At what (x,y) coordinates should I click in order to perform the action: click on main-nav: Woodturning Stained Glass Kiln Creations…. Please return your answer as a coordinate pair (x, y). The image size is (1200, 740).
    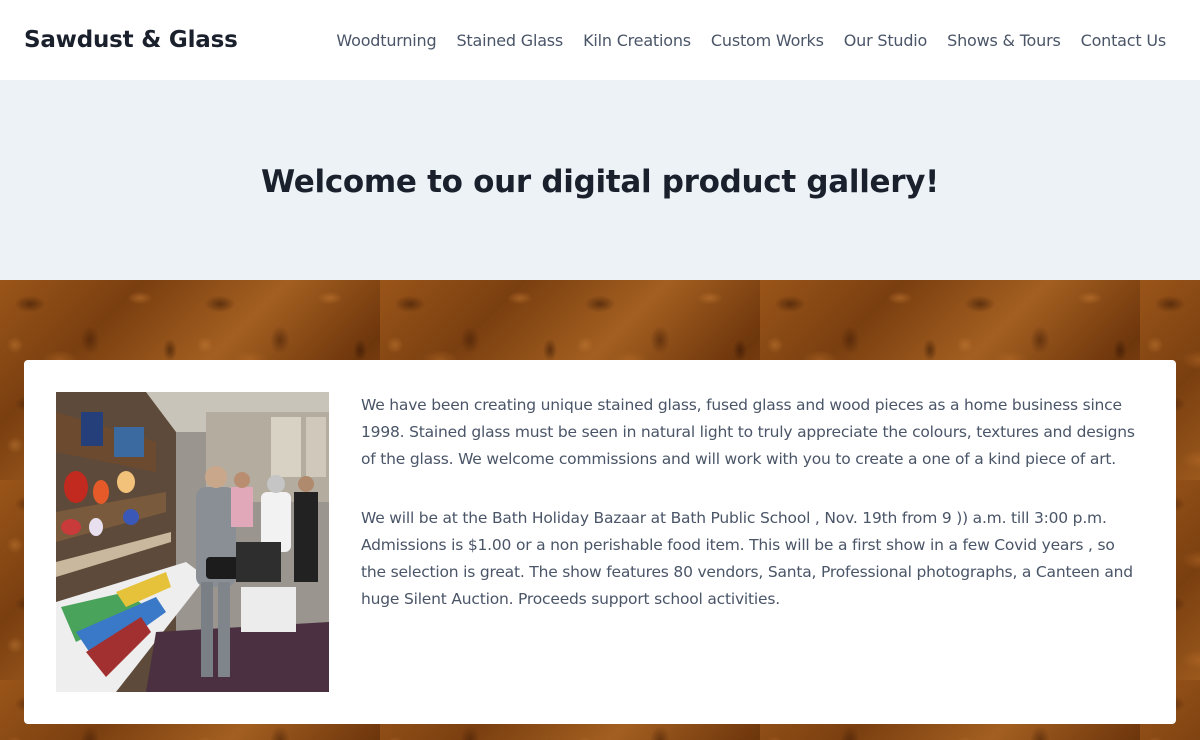
    Looking at the image, I should click on (751, 40).